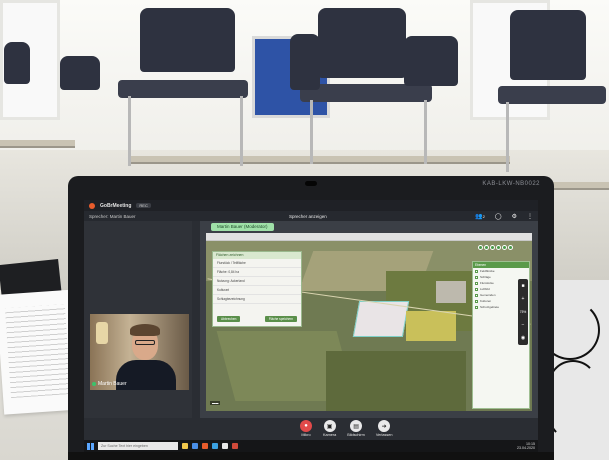 This screenshot has height=460, width=609. I want to click on leave-icon: ➜, so click(384, 426).